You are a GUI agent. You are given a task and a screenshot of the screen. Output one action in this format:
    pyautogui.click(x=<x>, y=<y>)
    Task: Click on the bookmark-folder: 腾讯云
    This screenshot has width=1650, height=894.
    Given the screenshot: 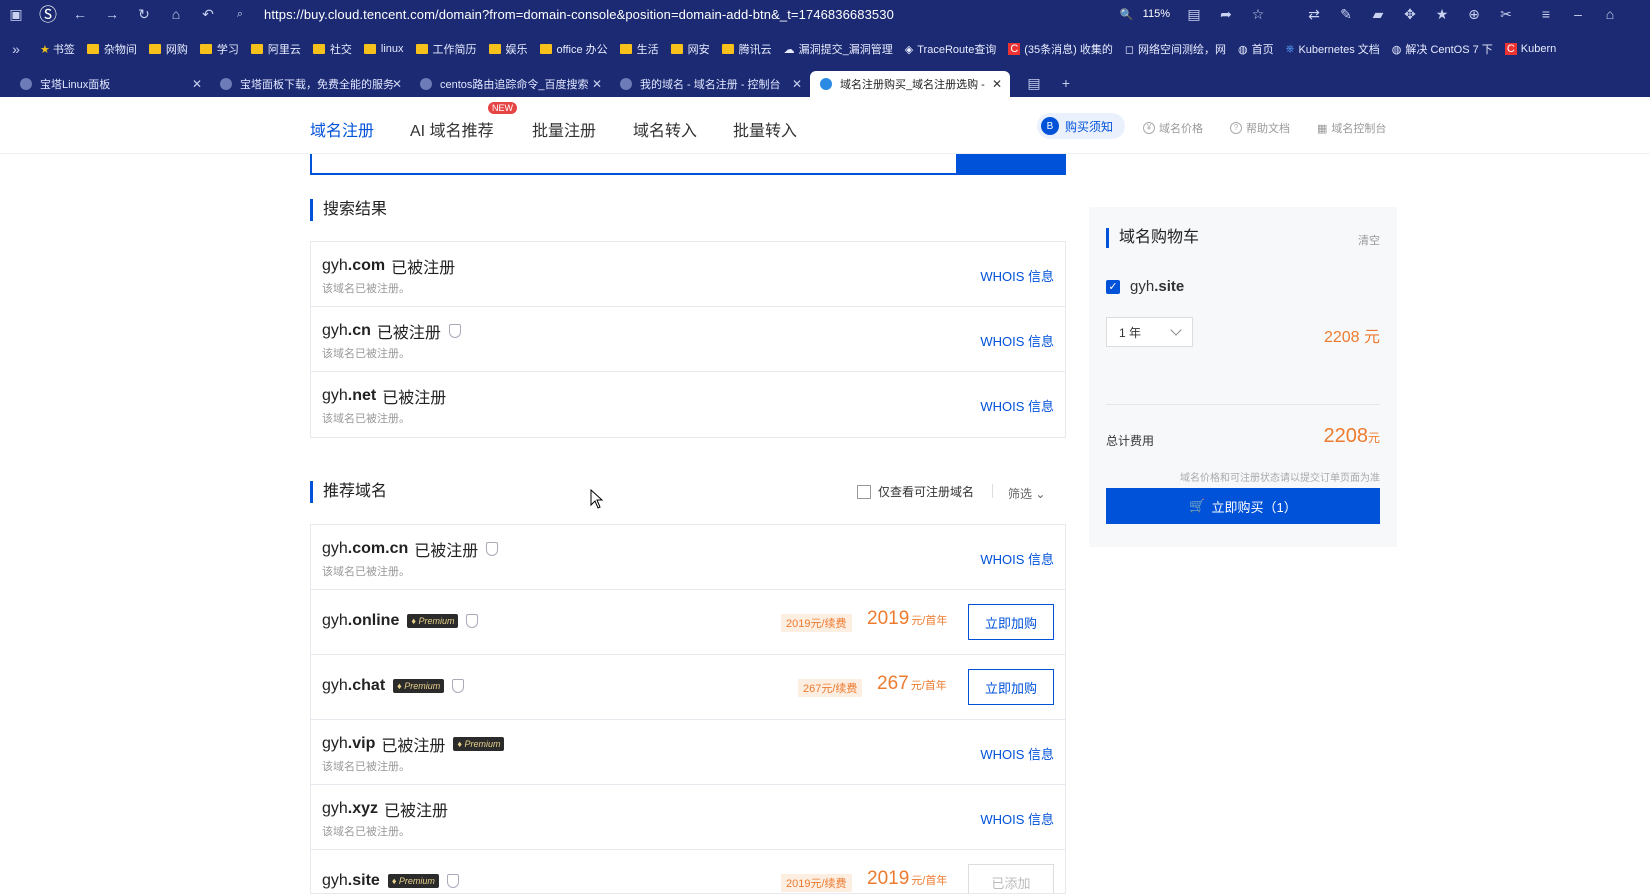 What is the action you would take?
    pyautogui.click(x=746, y=49)
    